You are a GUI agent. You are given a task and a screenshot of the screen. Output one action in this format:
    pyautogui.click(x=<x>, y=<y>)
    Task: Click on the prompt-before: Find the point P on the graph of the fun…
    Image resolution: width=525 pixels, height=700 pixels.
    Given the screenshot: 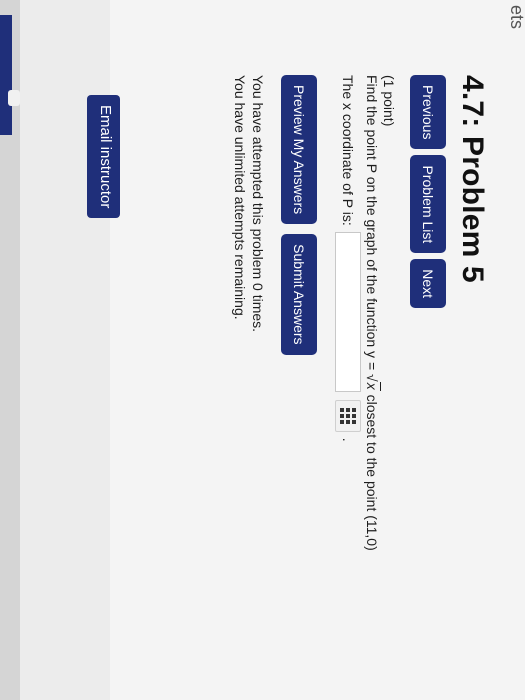 What is the action you would take?
    pyautogui.click(x=372, y=223)
    